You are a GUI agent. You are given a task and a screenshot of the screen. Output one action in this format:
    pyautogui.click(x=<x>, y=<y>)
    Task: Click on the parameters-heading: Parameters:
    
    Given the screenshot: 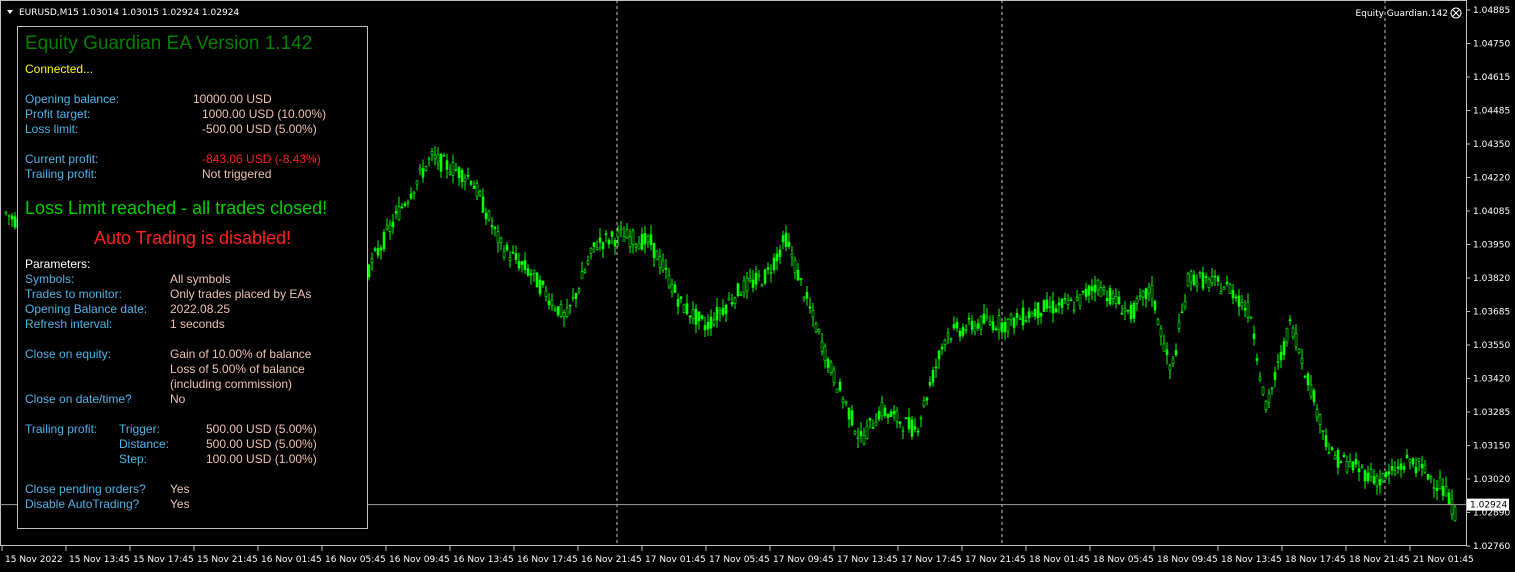 What is the action you would take?
    pyautogui.click(x=58, y=264)
    